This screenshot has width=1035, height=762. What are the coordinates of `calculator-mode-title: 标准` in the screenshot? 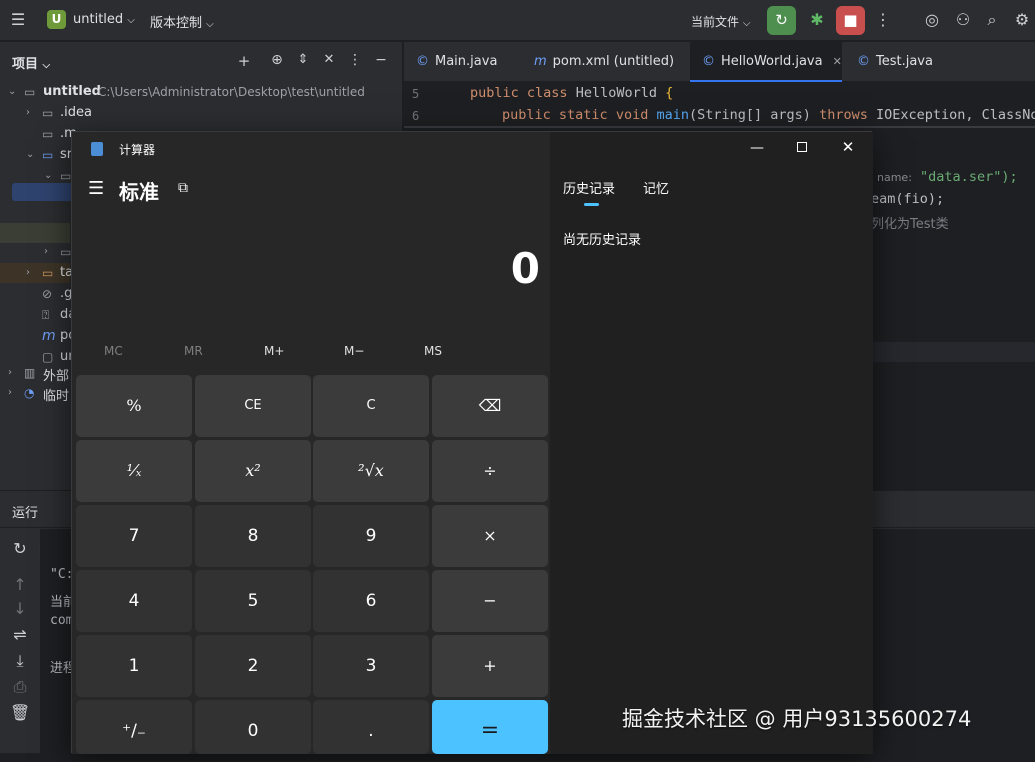 It's located at (139, 192).